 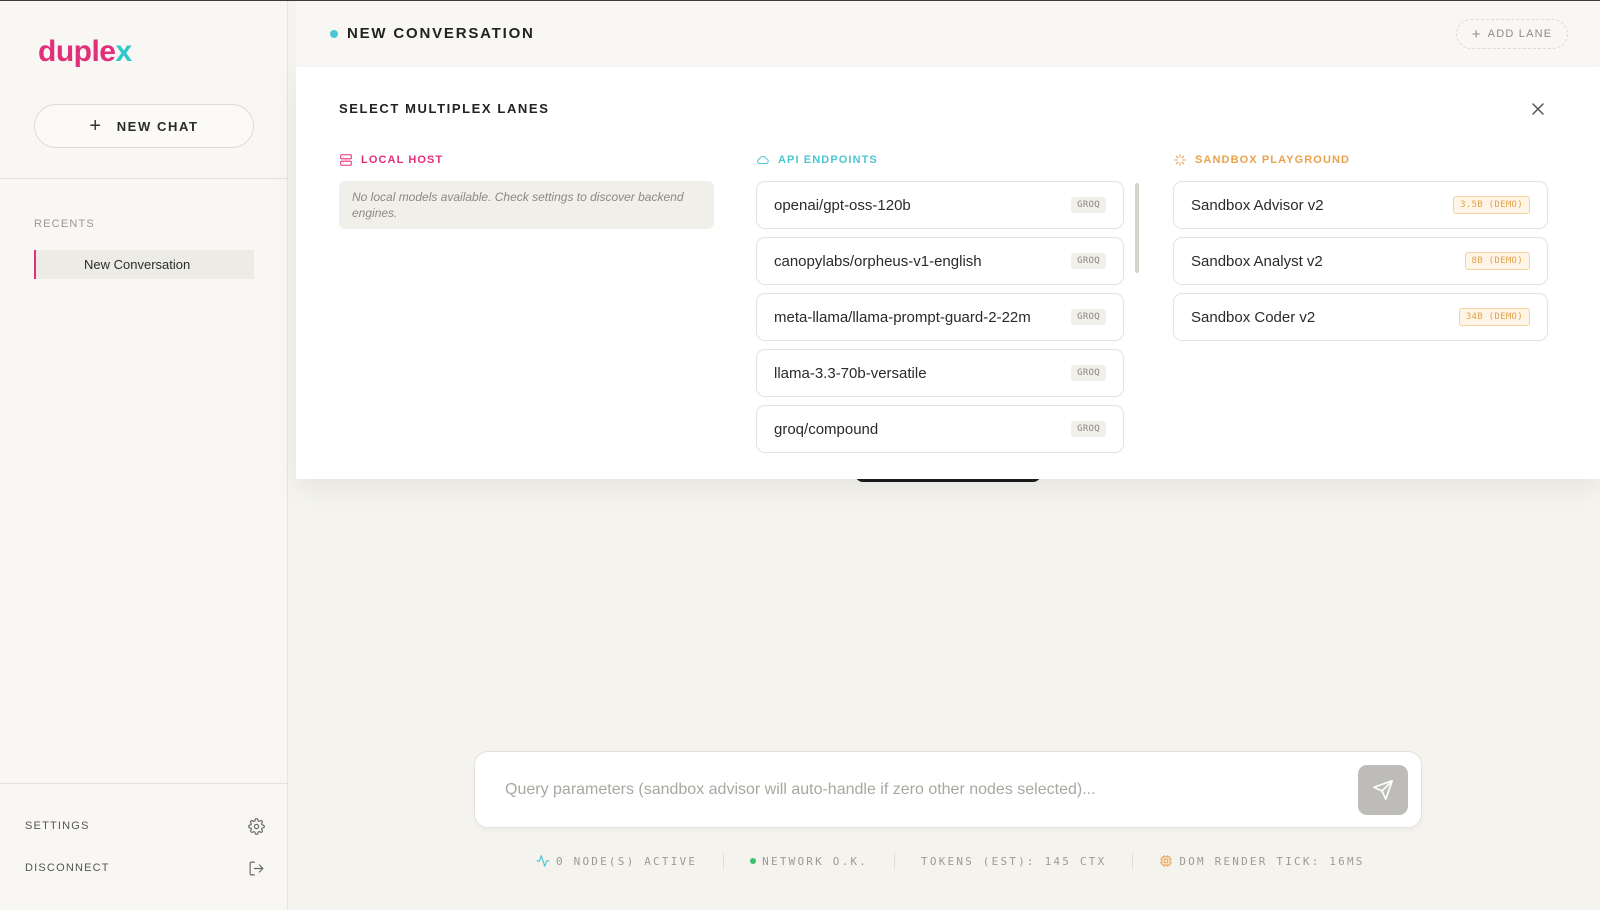 I want to click on api-endpoints-label: API ENDPOINTS, so click(x=828, y=160).